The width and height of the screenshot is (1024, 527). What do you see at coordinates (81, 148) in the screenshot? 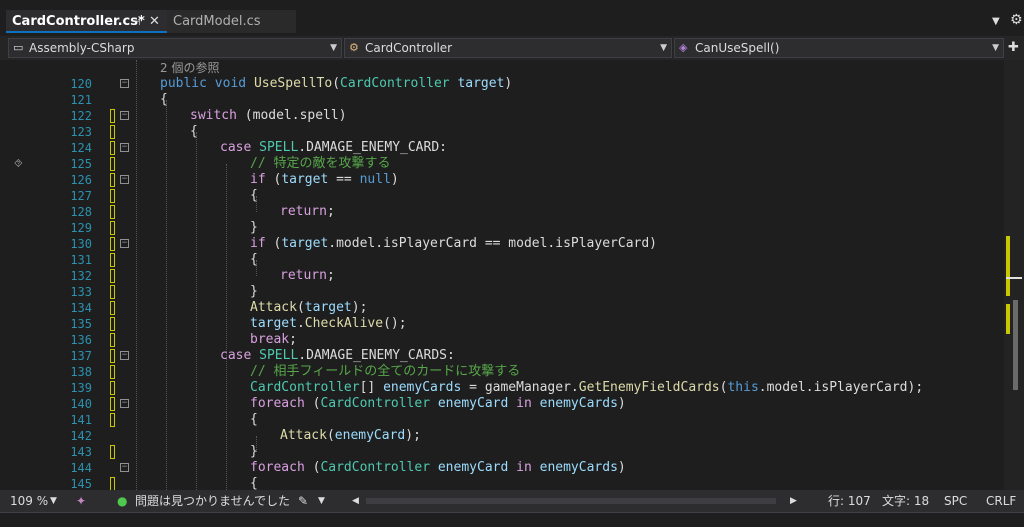
I see `line-number: 124` at bounding box center [81, 148].